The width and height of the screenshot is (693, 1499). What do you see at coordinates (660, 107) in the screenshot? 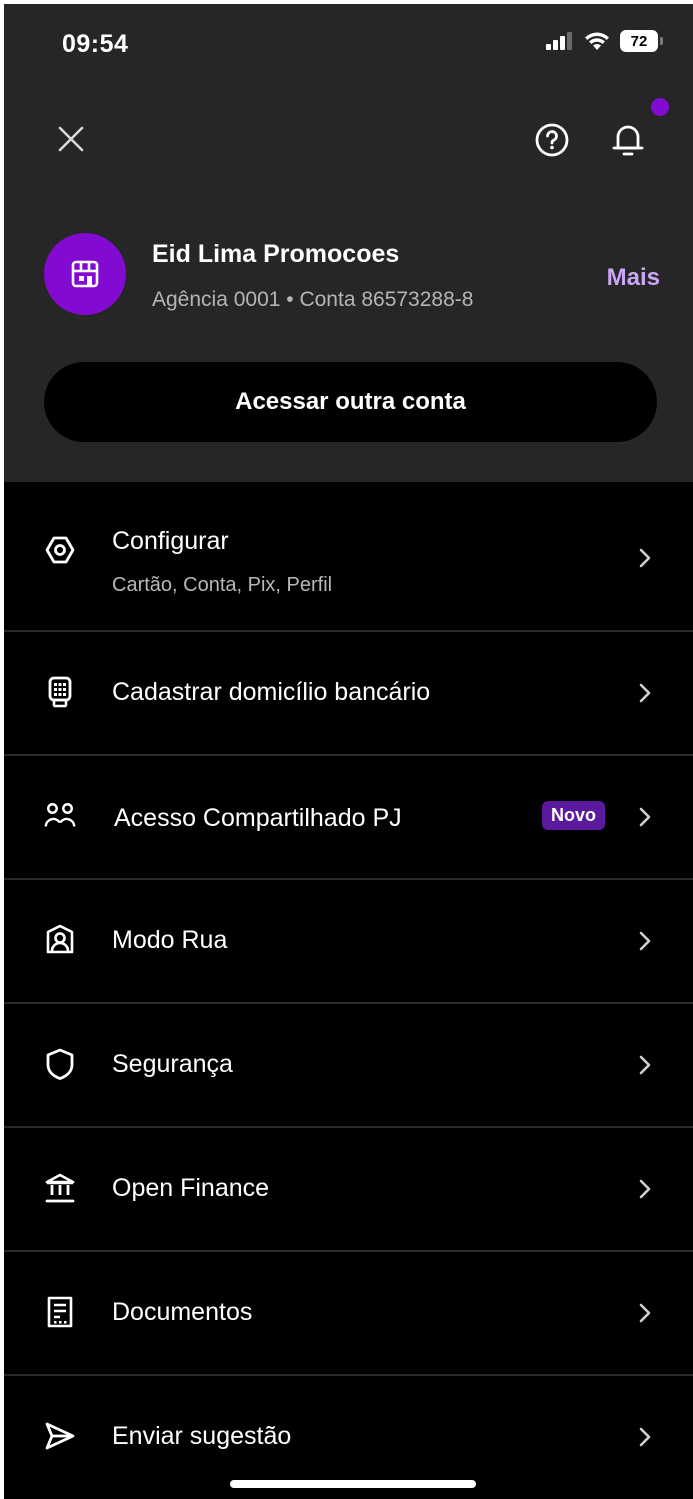
I see `notification-dot` at bounding box center [660, 107].